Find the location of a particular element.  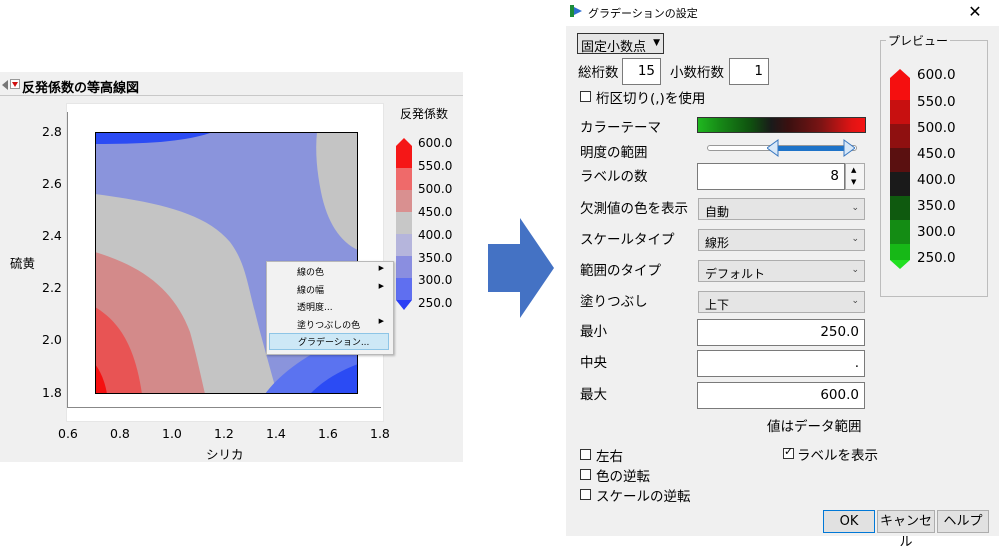

preview-label: 400.0 is located at coordinates (936, 180).